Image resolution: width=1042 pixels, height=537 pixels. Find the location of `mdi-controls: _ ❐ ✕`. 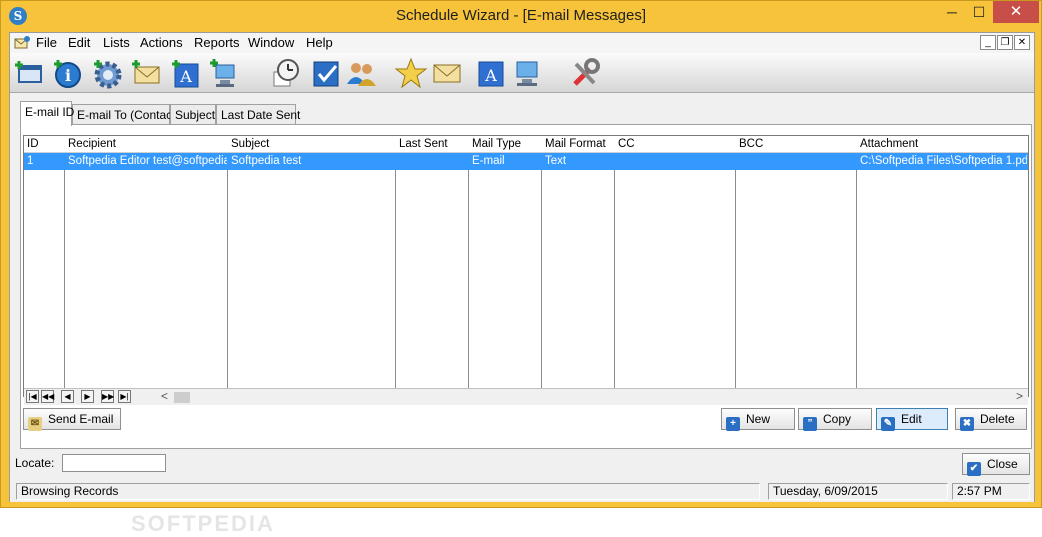

mdi-controls: _ ❐ ✕ is located at coordinates (1004, 42).